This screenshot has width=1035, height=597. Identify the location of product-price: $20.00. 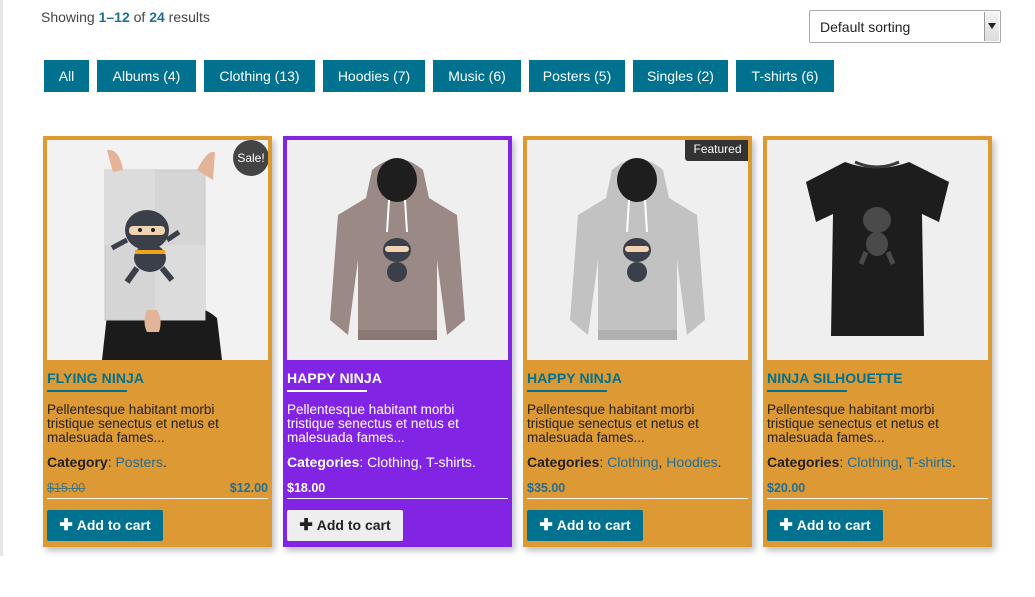
(786, 488).